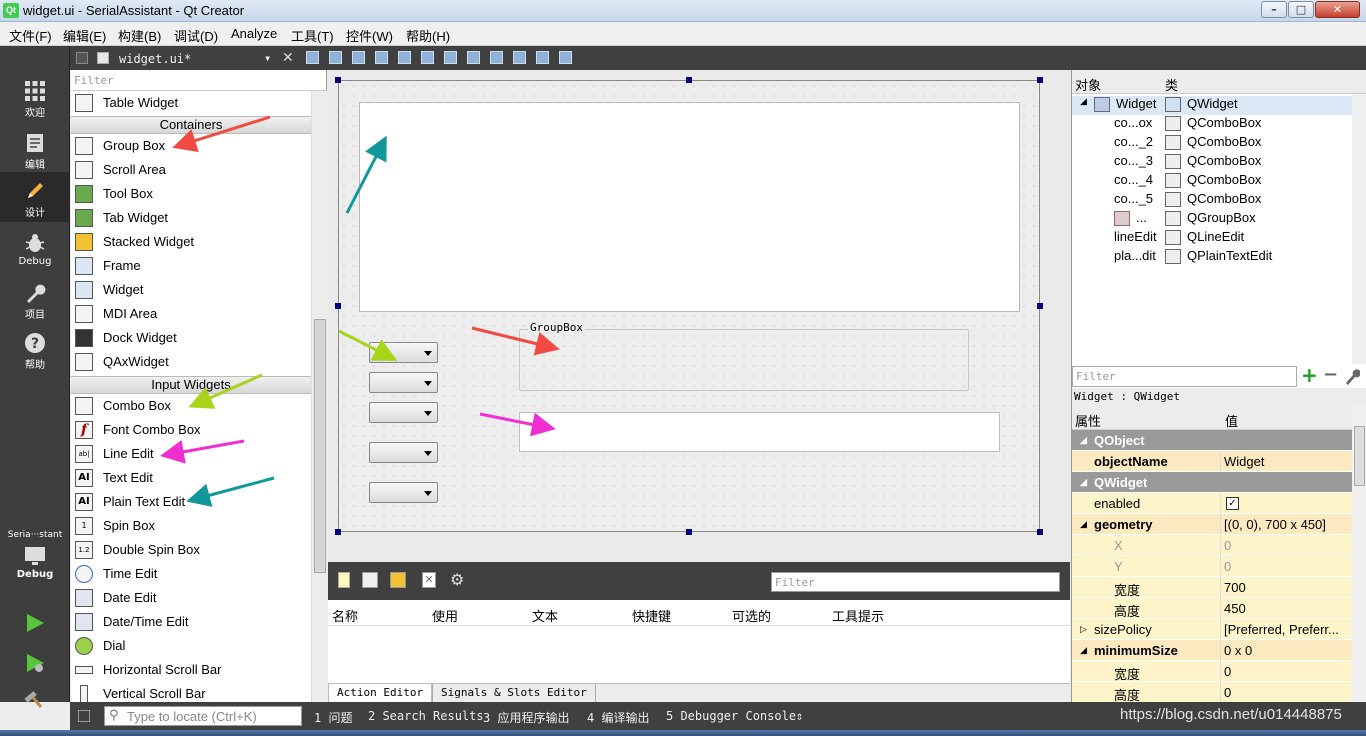 The image size is (1366, 736). Describe the element at coordinates (519, 57) in the screenshot. I see `layout-form-icon` at that location.